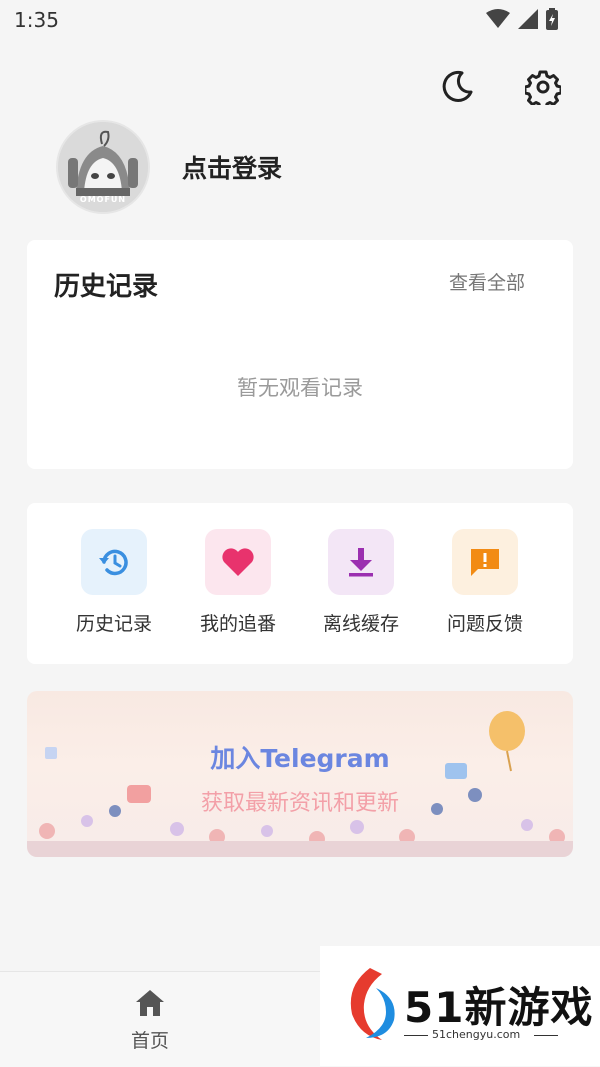  Describe the element at coordinates (300, 583) in the screenshot. I see `shortcuts-card: 历史记录 我的追番 离线缓存 问题反馈` at that location.